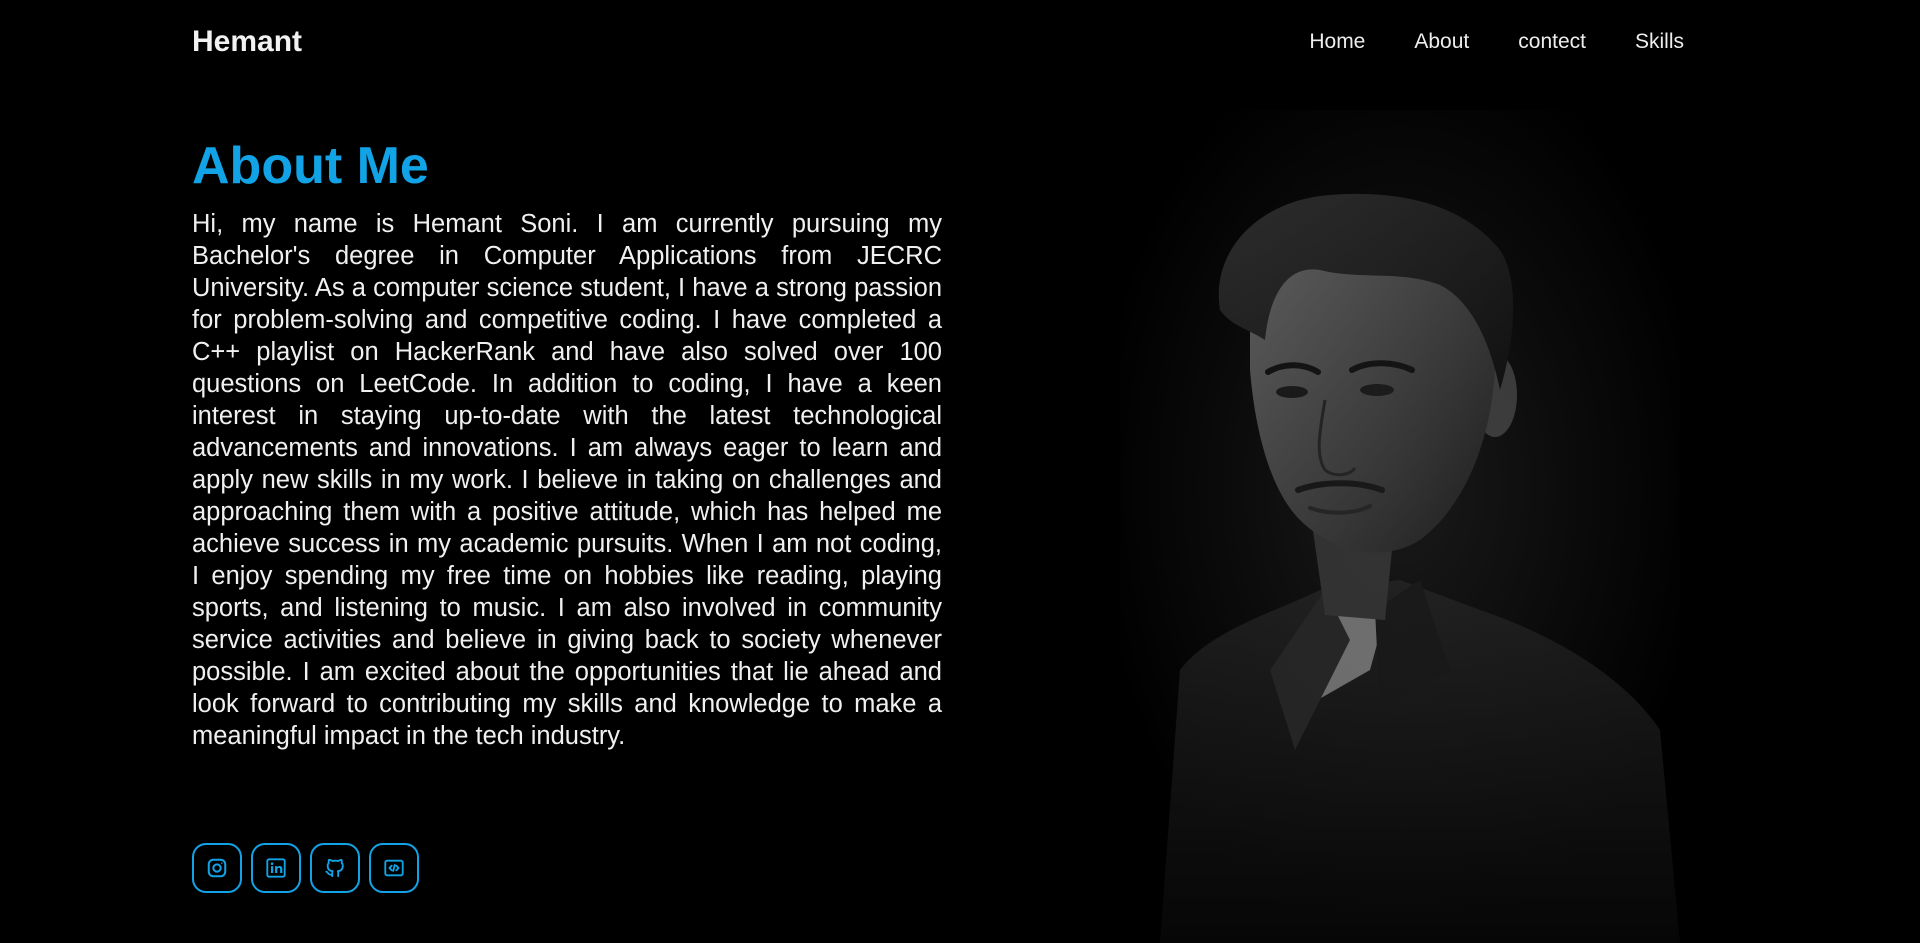 This screenshot has width=1920, height=943. What do you see at coordinates (1472, 42) in the screenshot?
I see `nav-links: Home About contect Skills` at bounding box center [1472, 42].